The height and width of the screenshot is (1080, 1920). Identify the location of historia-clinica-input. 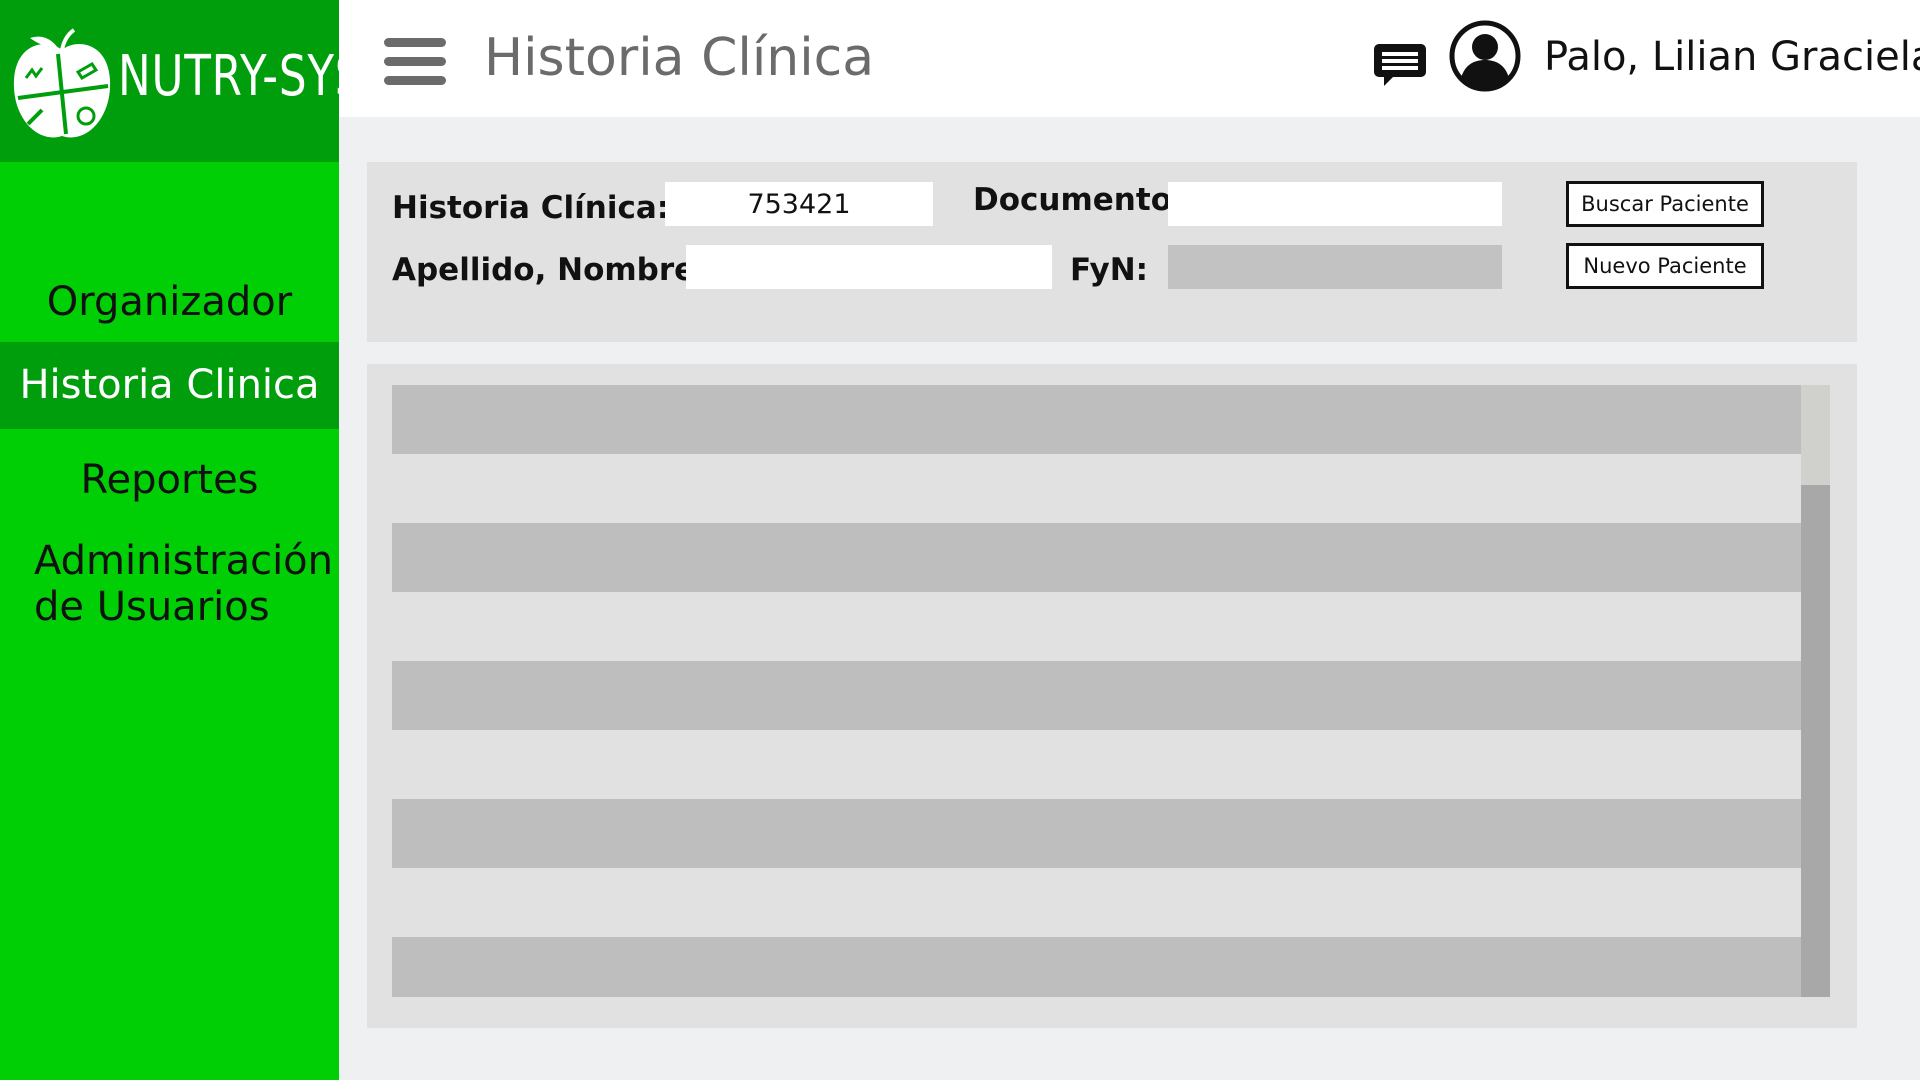
(799, 204).